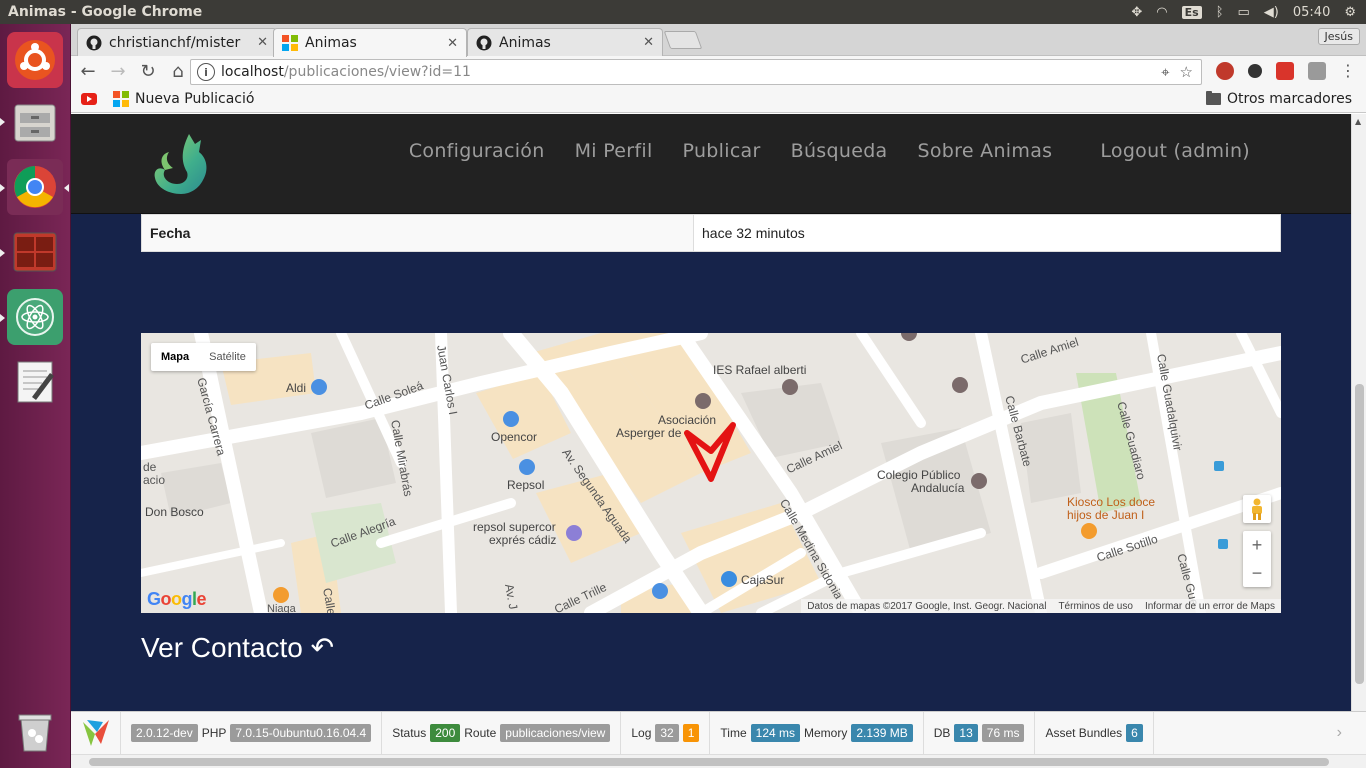 The image size is (1366, 768). Describe the element at coordinates (1317, 71) in the screenshot. I see `extension-gray-icon` at that location.